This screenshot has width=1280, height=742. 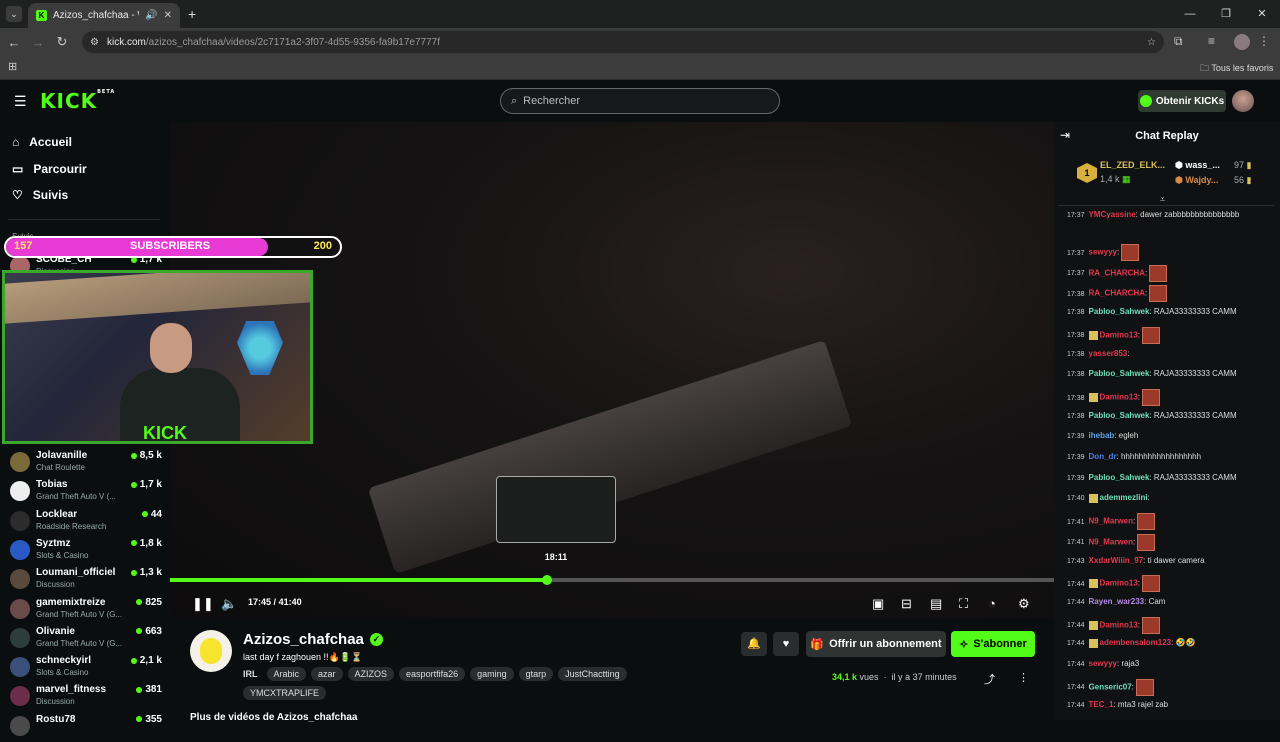 What do you see at coordinates (1243, 101) in the screenshot?
I see `user-avatar` at bounding box center [1243, 101].